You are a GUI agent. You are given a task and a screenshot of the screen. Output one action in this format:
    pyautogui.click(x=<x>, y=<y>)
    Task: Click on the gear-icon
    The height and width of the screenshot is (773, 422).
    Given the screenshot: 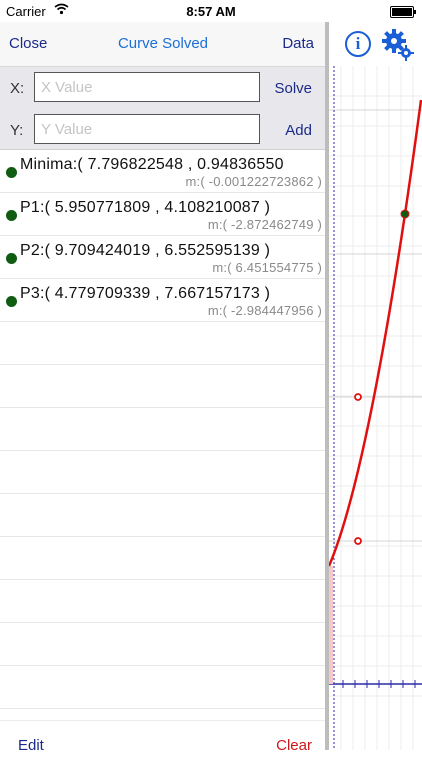 What is the action you would take?
    pyautogui.click(x=398, y=47)
    